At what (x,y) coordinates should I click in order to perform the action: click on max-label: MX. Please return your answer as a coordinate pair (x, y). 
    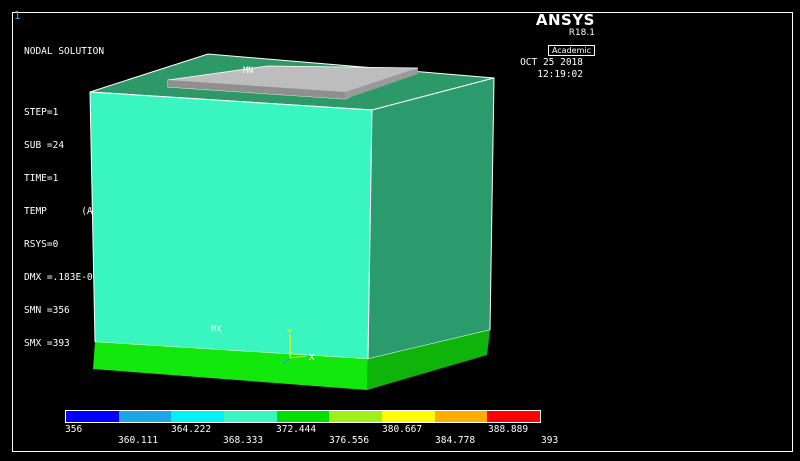
    Looking at the image, I should click on (216, 330).